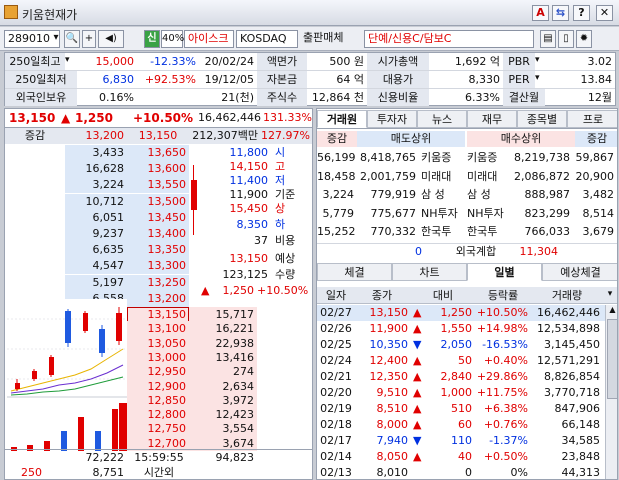 The width and height of the screenshot is (619, 480). Describe the element at coordinates (389, 328) in the screenshot. I see `close-cell: 11,900` at that location.